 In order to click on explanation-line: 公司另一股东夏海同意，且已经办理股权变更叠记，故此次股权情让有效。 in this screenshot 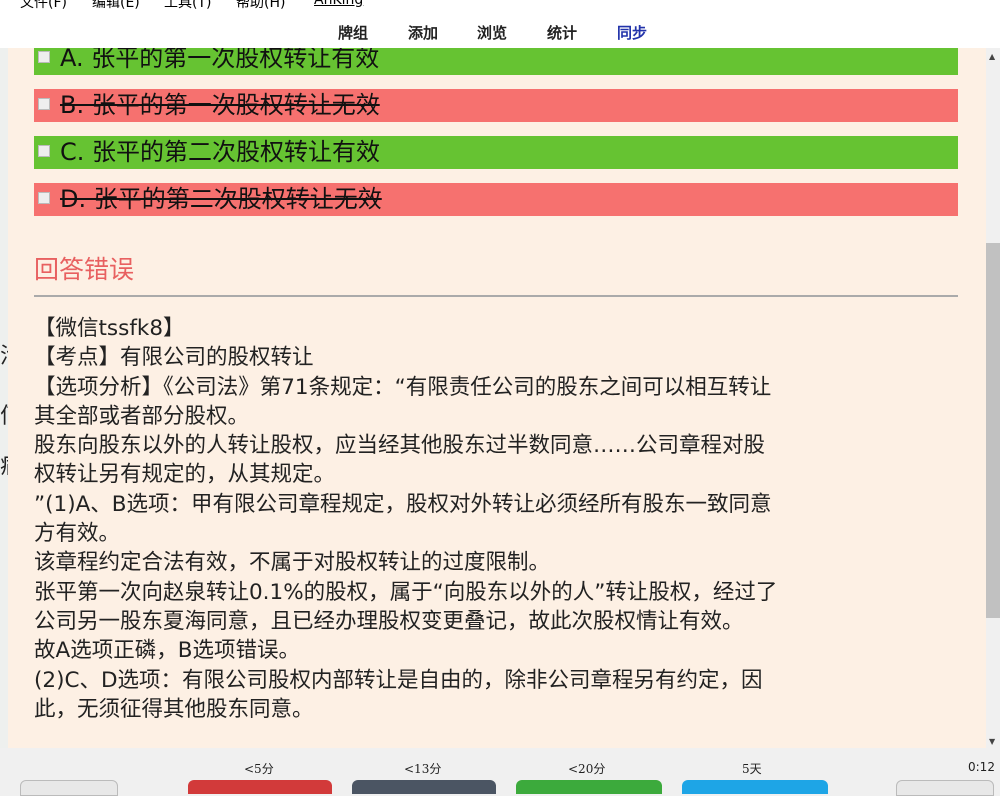, I will do `click(389, 621)`.